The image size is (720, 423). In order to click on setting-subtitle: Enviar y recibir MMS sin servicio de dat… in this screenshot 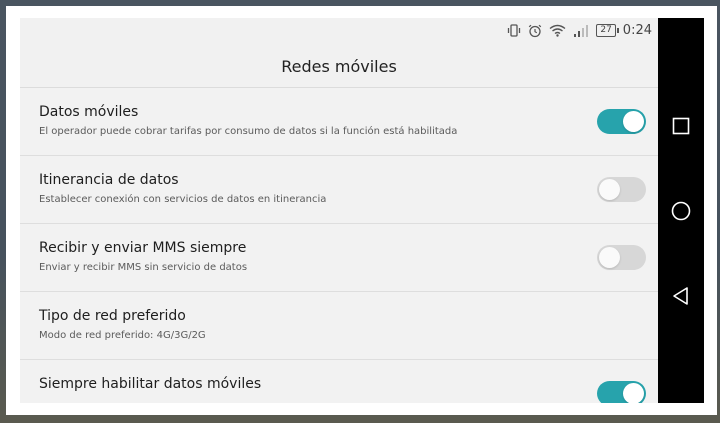, I will do `click(143, 267)`.